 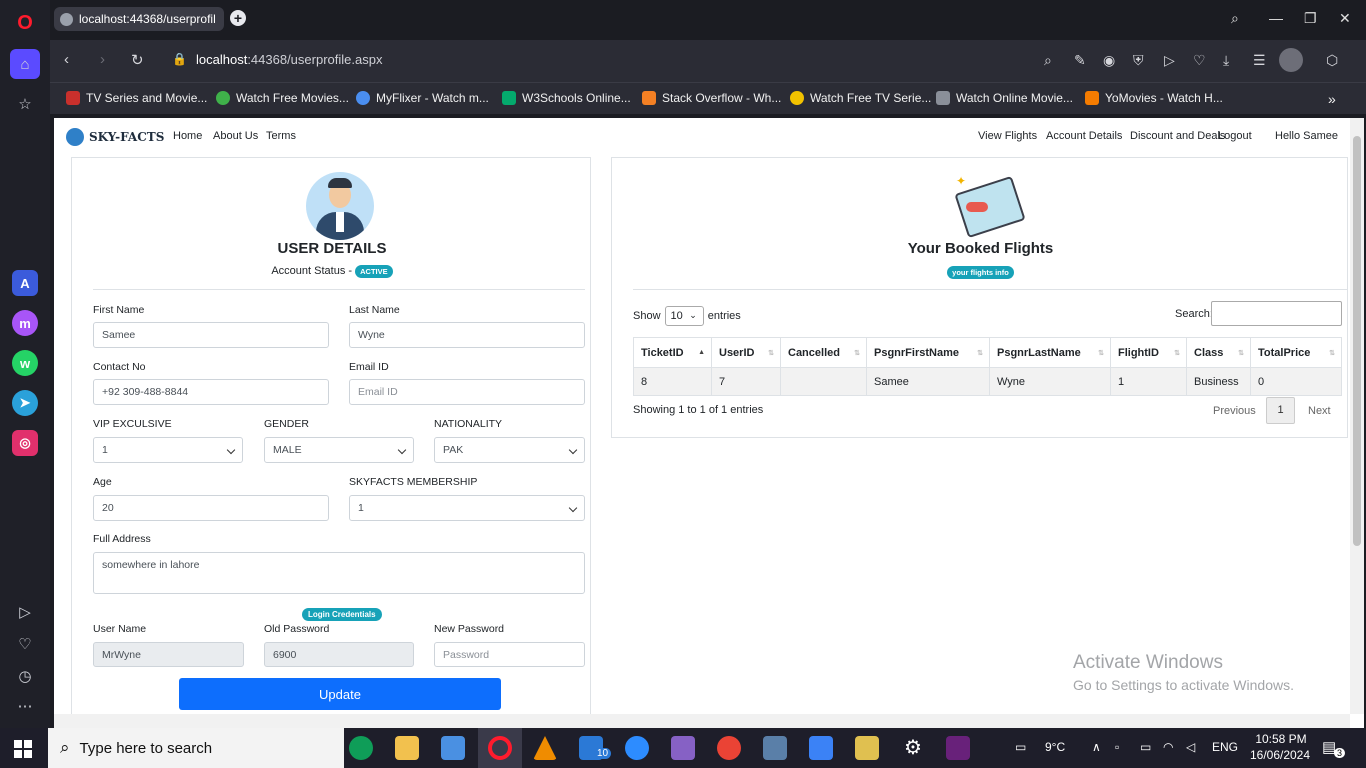 I want to click on home-icon: ⌂, so click(x=25, y=64).